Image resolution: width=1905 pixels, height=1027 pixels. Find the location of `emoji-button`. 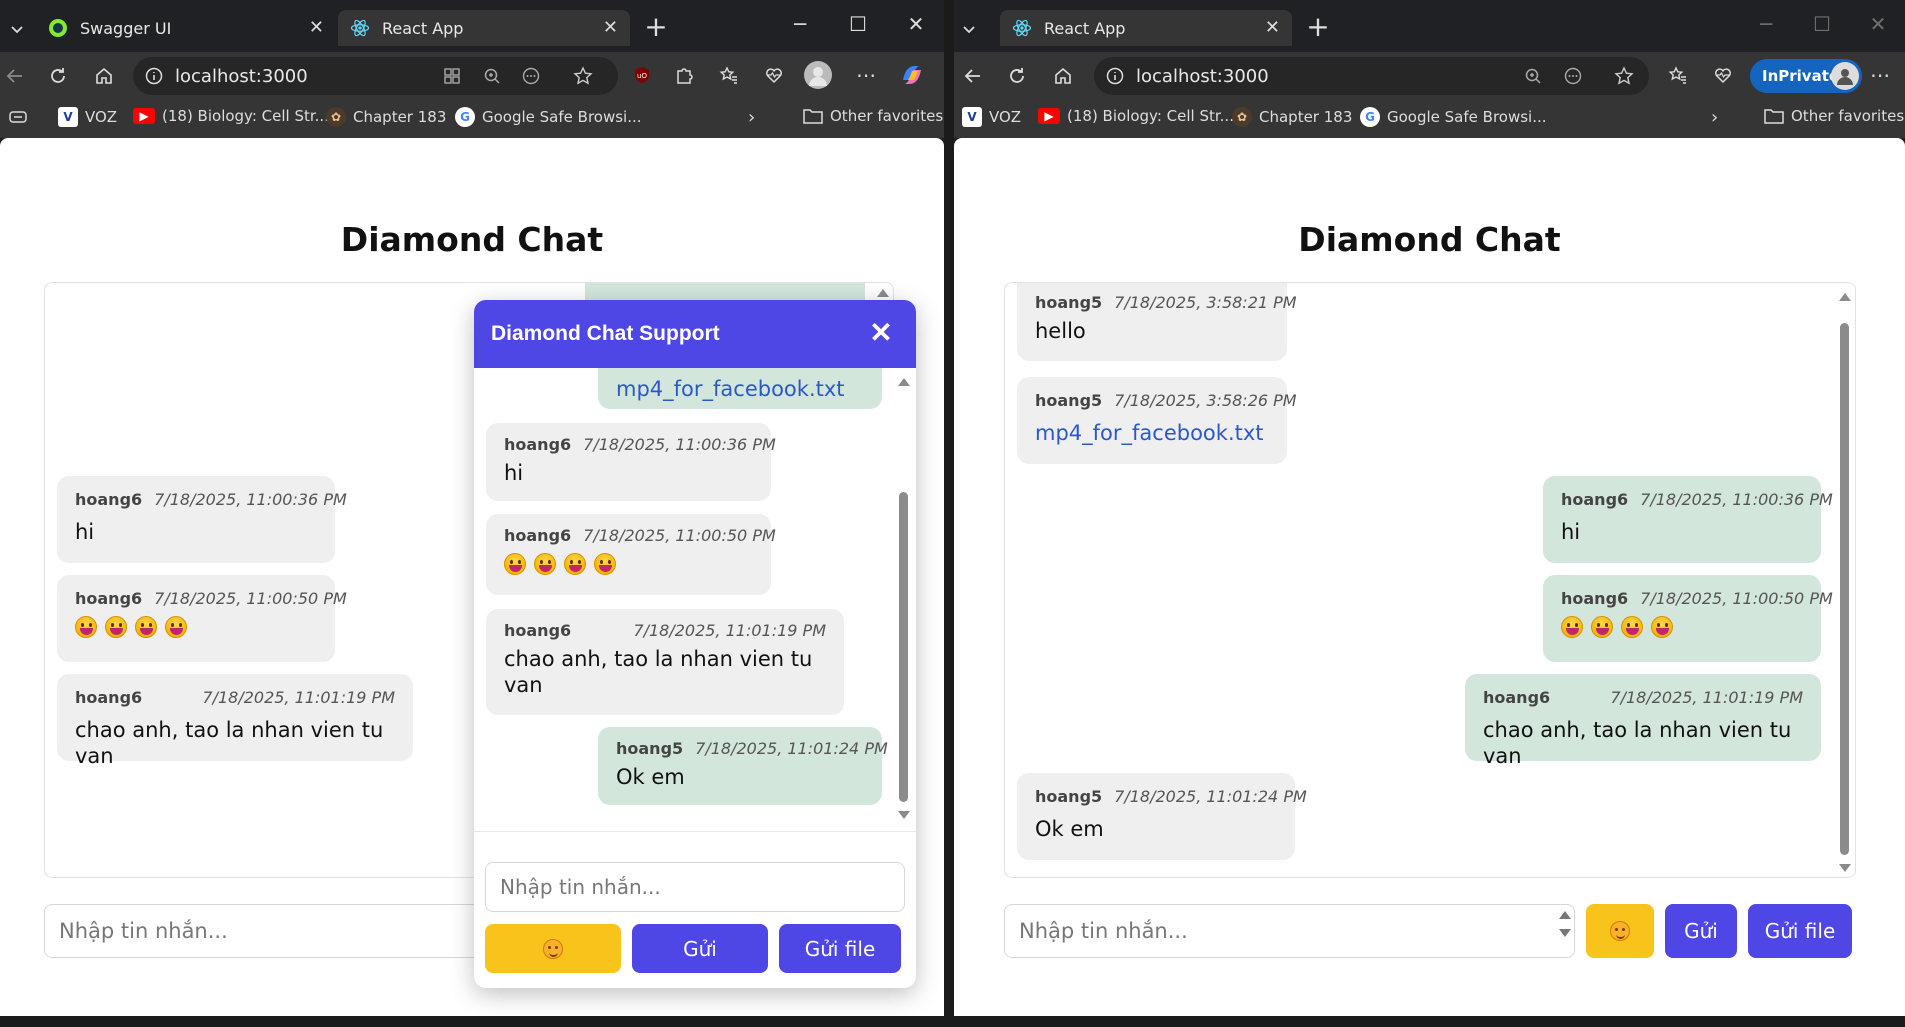

emoji-button is located at coordinates (1620, 931).